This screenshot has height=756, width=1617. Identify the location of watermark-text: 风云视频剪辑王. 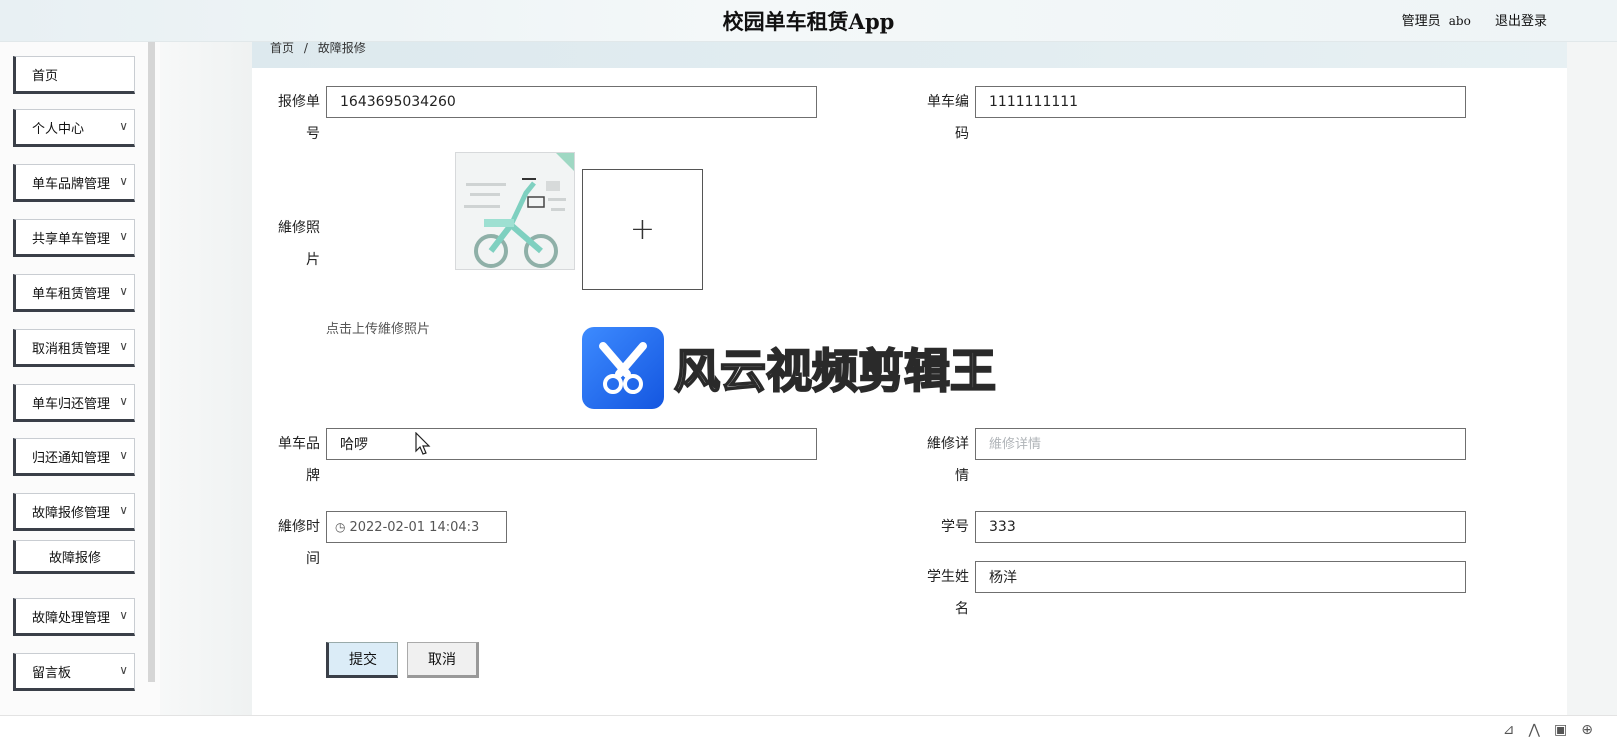
(835, 371).